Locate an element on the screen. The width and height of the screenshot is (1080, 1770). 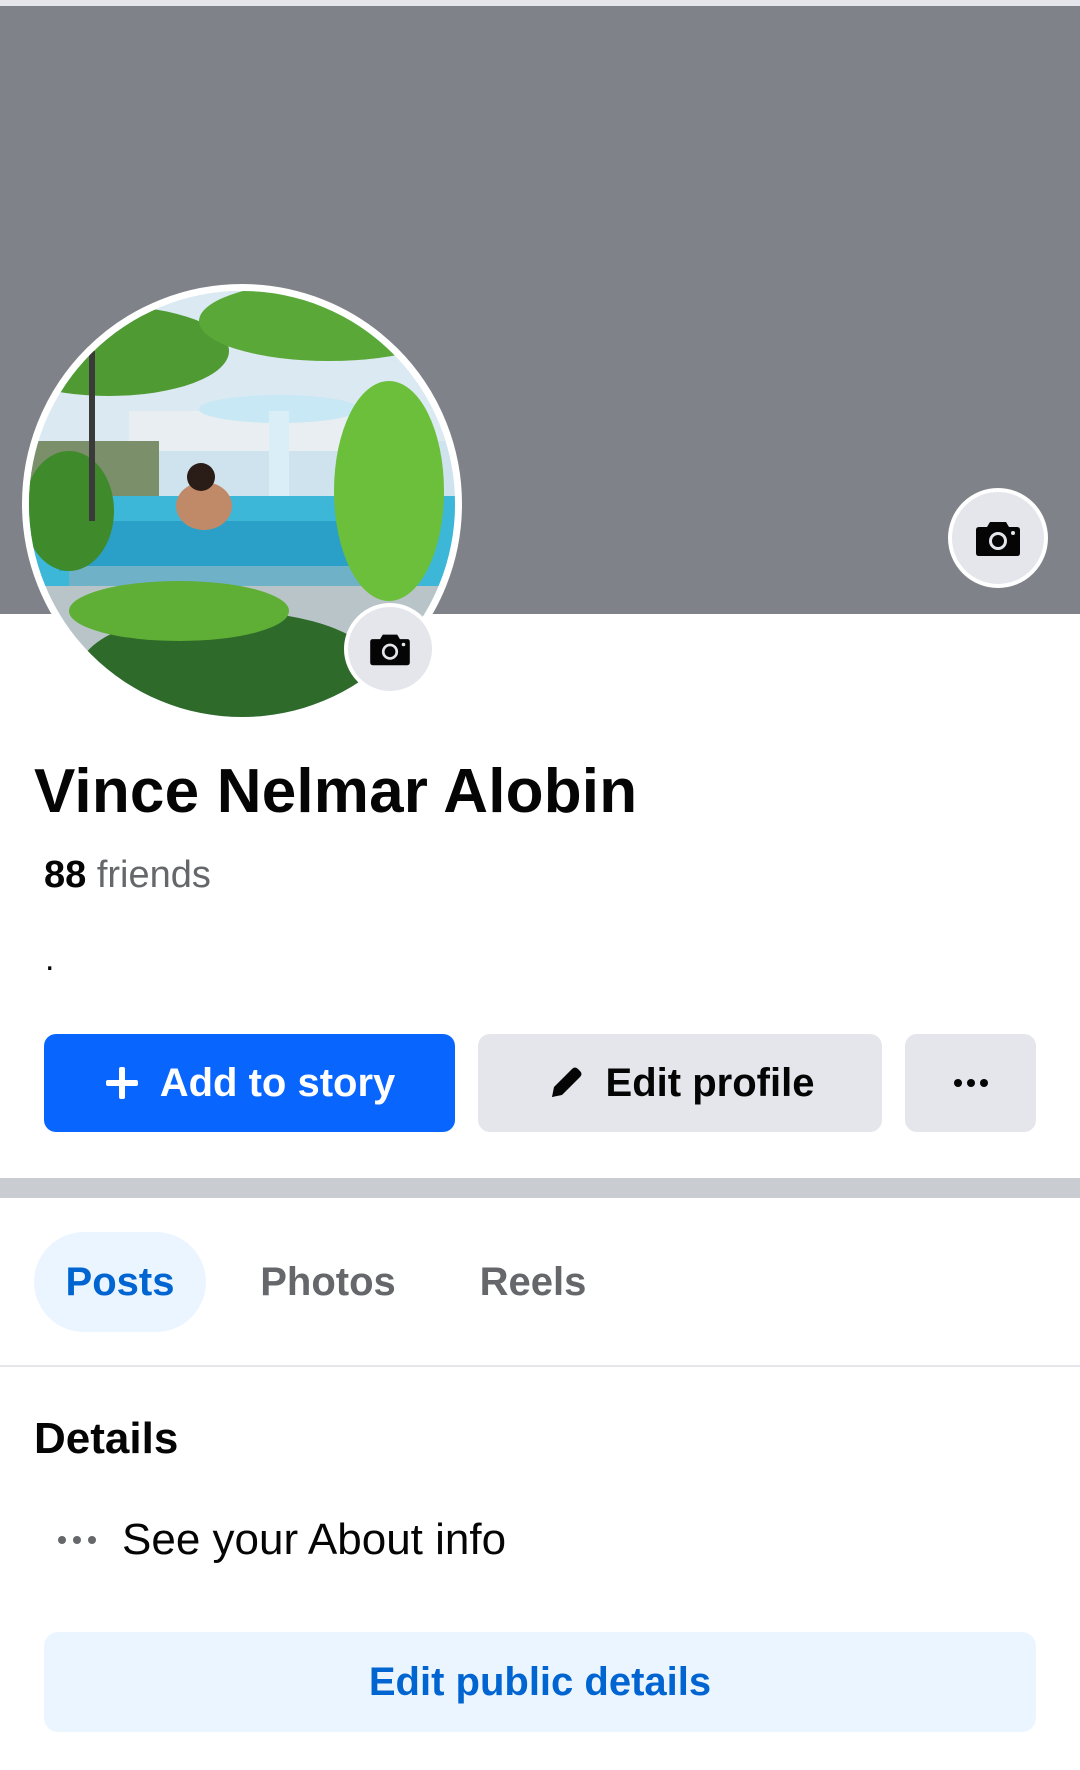
add-to-story-button: Add to story is located at coordinates (249, 1083).